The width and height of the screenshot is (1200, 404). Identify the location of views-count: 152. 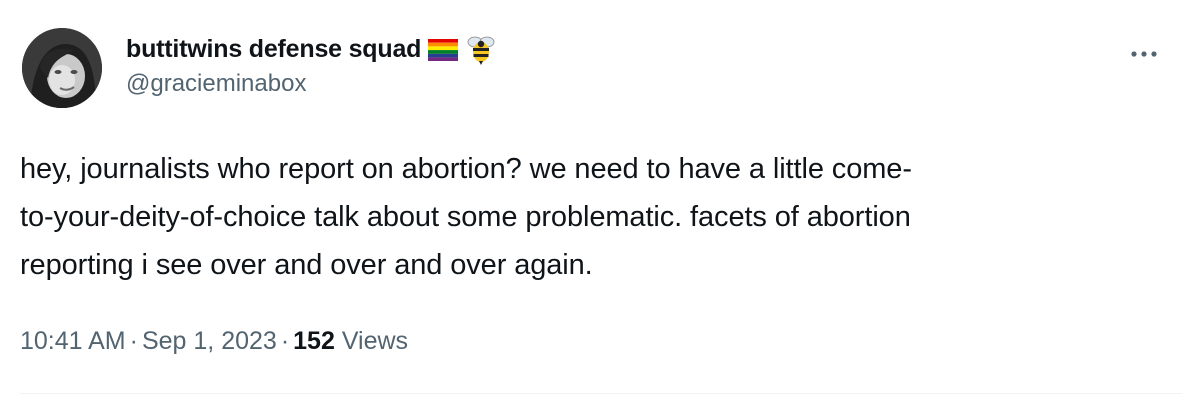
(314, 341).